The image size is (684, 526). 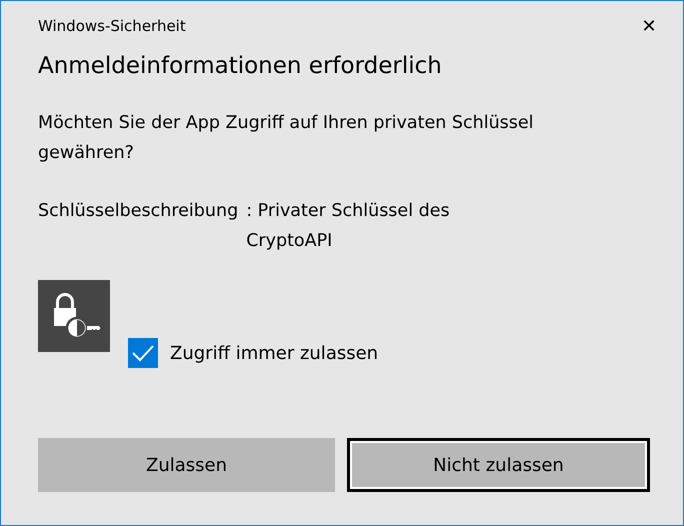 What do you see at coordinates (253, 353) in the screenshot?
I see `always-allow-checkbox: Zugriff immer zulassen` at bounding box center [253, 353].